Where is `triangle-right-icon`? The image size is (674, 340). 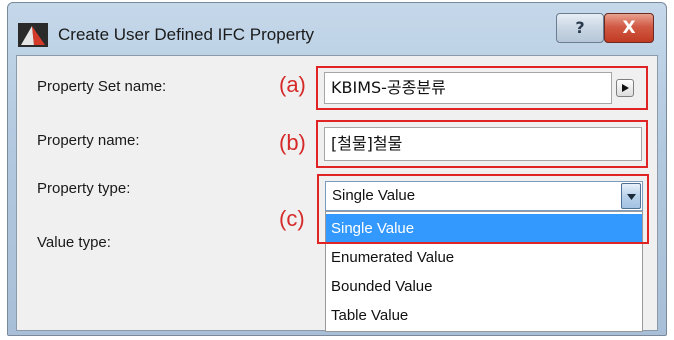 triangle-right-icon is located at coordinates (625, 88).